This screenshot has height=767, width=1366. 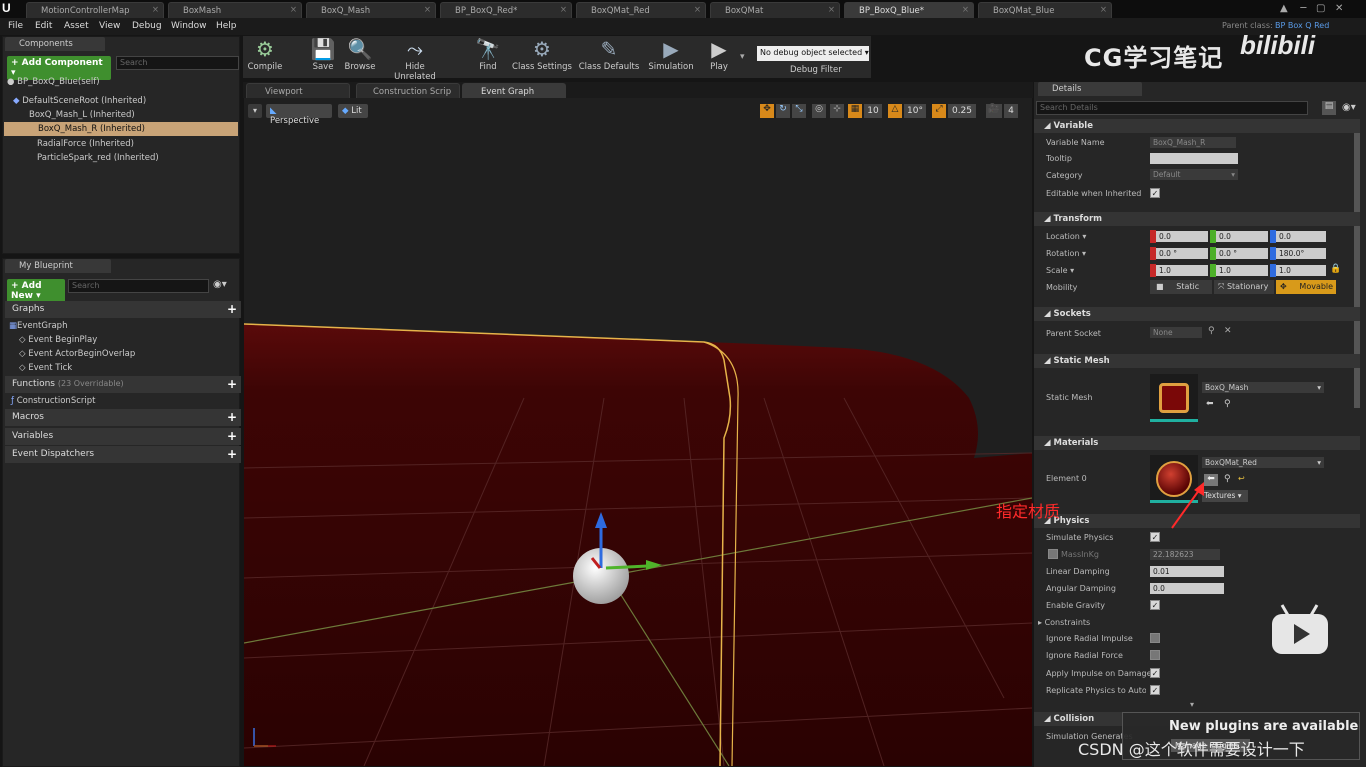 I want to click on component-item: RadialForce (Inherited), so click(x=120, y=144).